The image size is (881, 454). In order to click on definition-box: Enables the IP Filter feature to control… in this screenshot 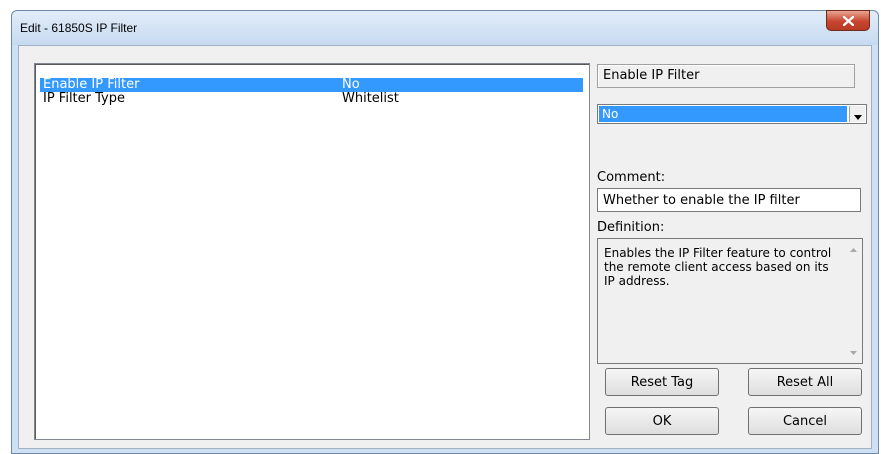, I will do `click(730, 301)`.